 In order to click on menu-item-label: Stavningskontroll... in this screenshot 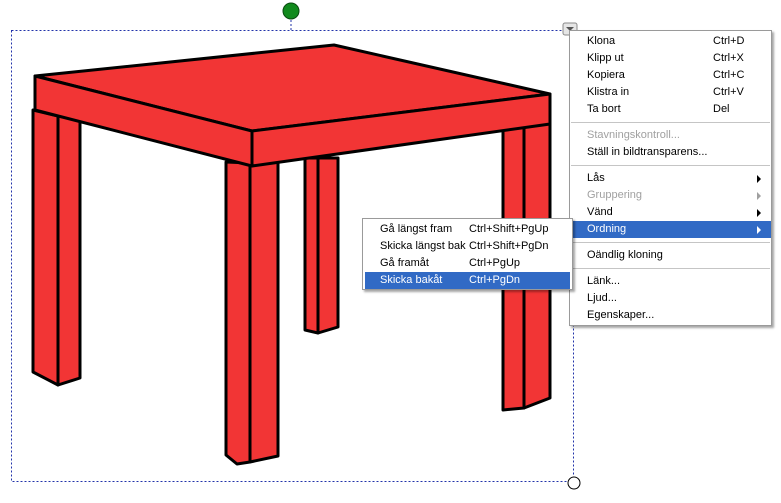, I will do `click(633, 135)`.